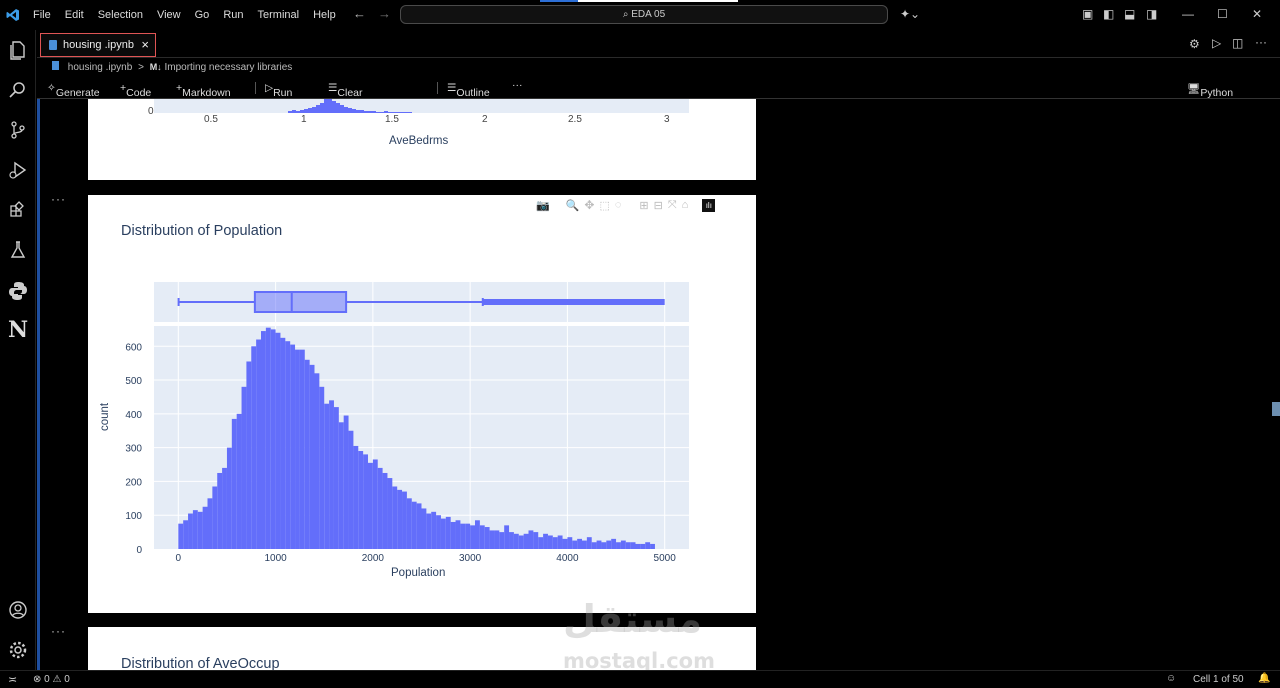 The image size is (1280, 688). What do you see at coordinates (1276, 409) in the screenshot?
I see `overview-ruler-marker` at bounding box center [1276, 409].